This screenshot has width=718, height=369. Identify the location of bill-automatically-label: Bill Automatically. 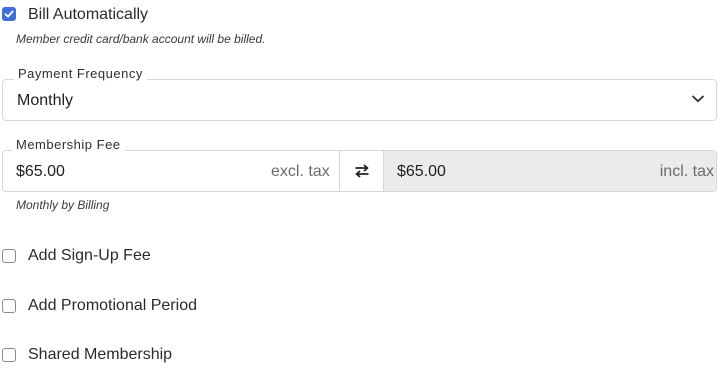
(88, 15).